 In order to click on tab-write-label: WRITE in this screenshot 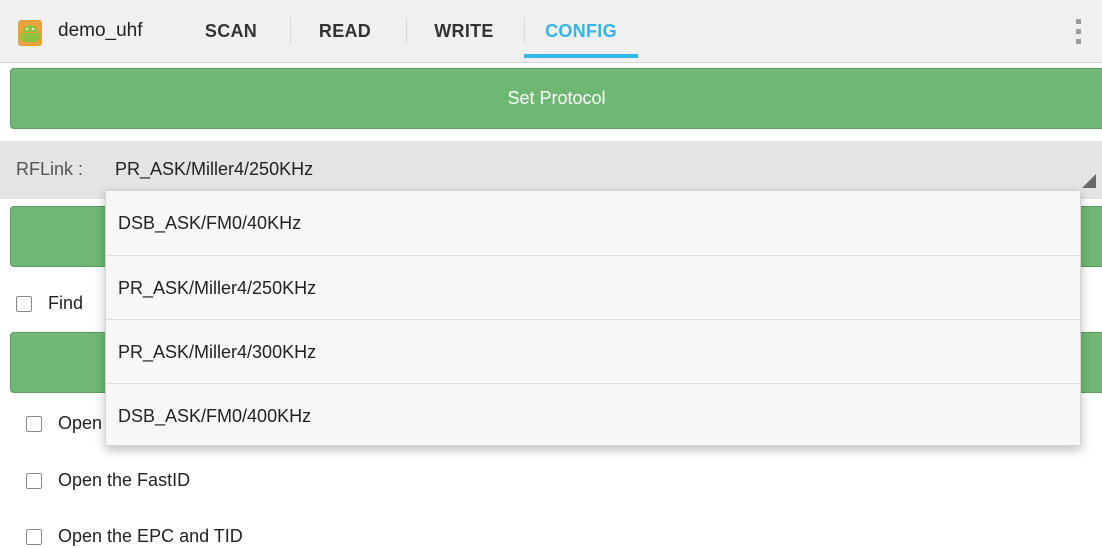, I will do `click(464, 30)`.